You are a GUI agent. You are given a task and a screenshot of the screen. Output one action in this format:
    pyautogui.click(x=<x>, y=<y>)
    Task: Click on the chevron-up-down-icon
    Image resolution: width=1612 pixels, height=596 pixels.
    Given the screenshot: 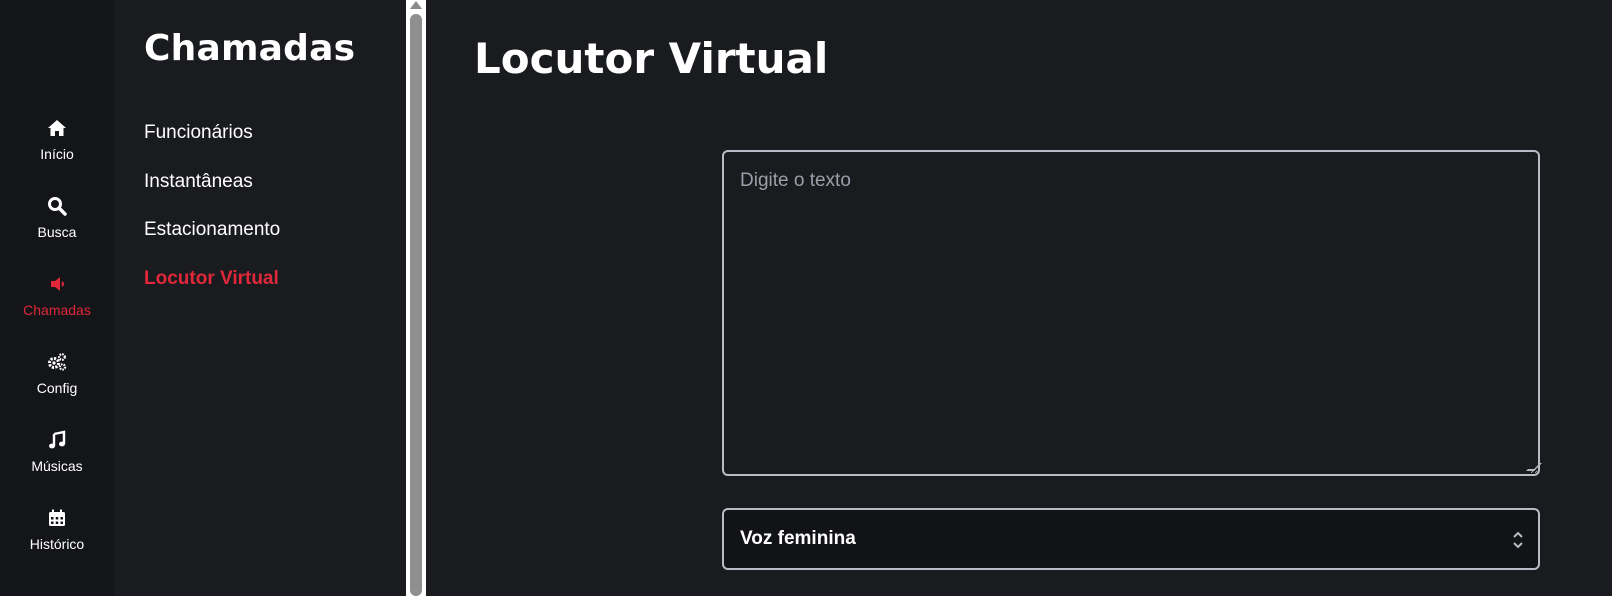 What is the action you would take?
    pyautogui.click(x=1518, y=540)
    